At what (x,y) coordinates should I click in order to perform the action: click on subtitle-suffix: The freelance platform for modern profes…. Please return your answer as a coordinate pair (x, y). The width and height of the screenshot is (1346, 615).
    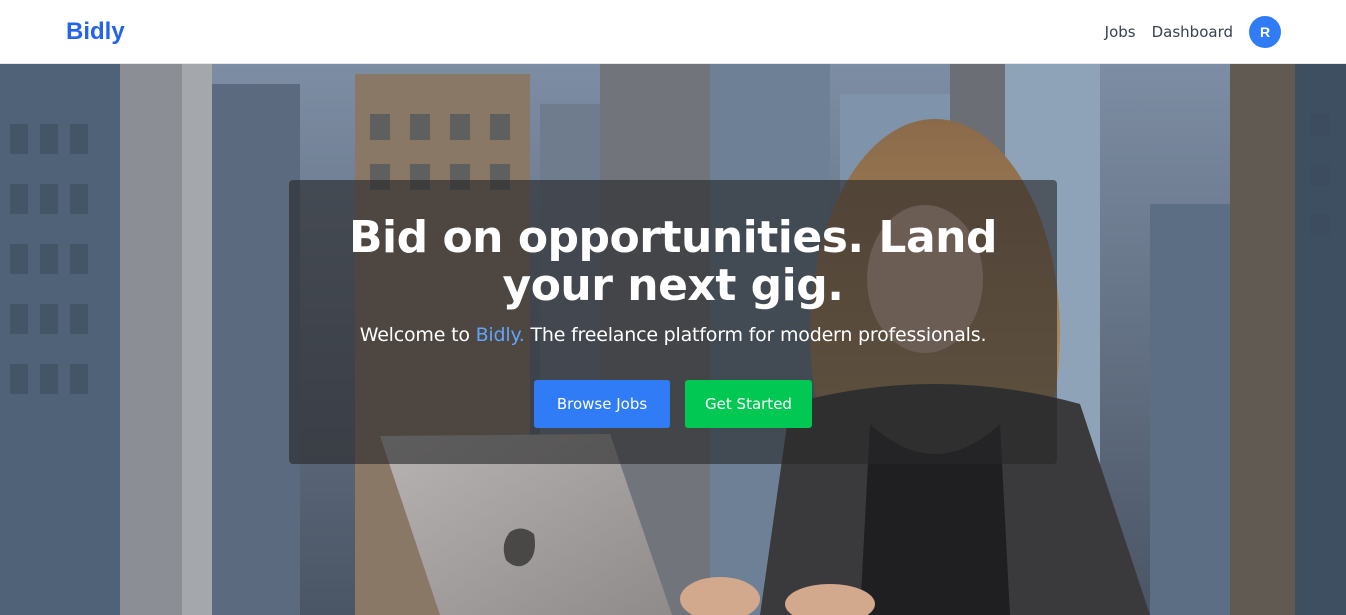
    Looking at the image, I should click on (755, 335).